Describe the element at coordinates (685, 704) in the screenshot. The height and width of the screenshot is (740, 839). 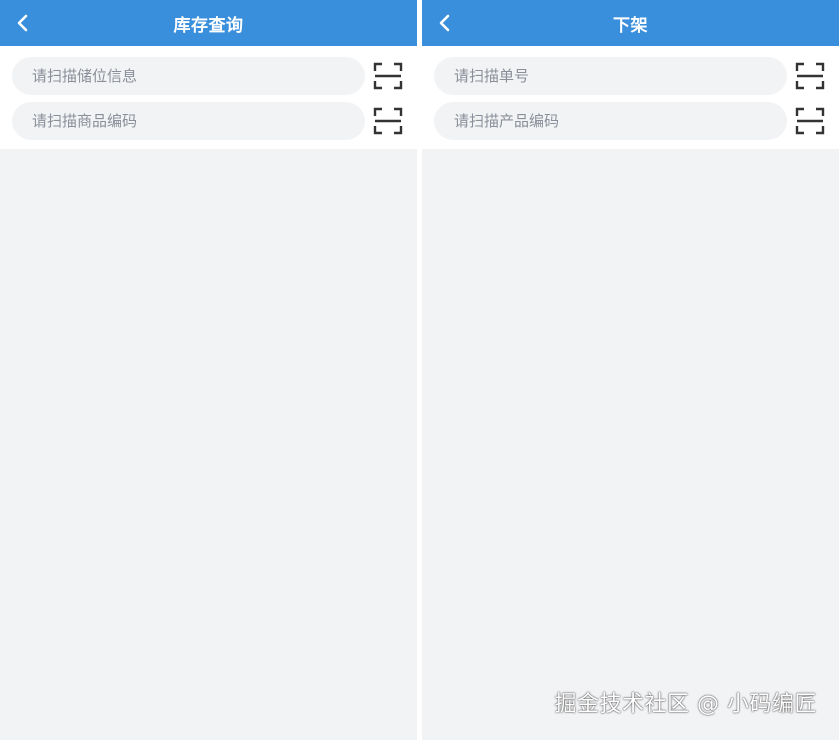
I see `watermark: 掘金技术社区 @ 小码编匠` at that location.